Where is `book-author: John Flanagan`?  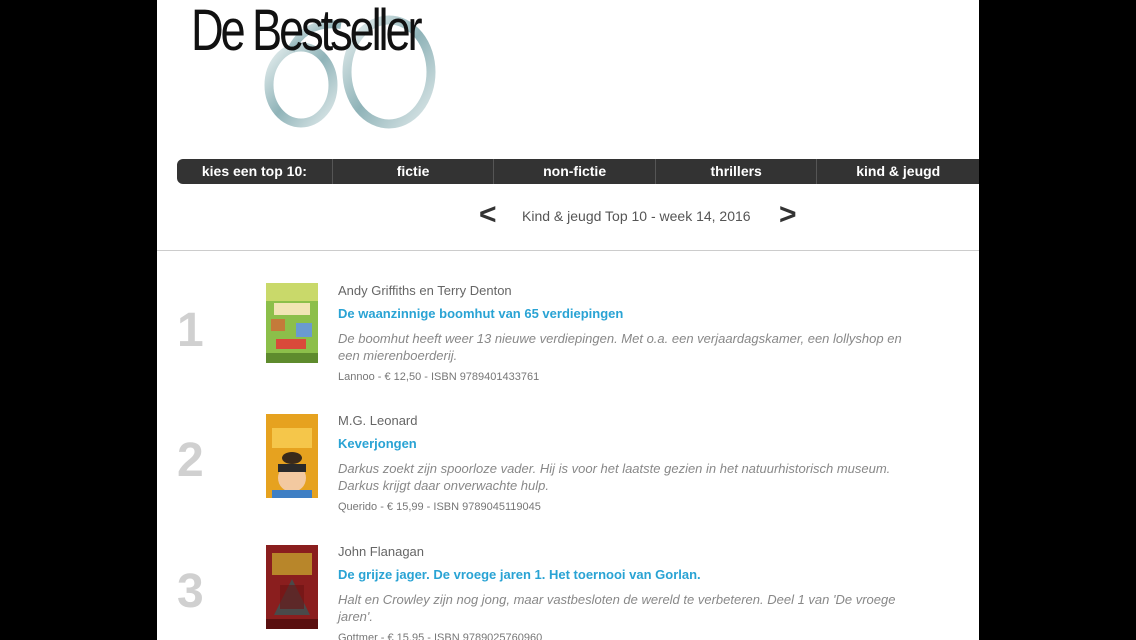 book-author: John Flanagan is located at coordinates (381, 551).